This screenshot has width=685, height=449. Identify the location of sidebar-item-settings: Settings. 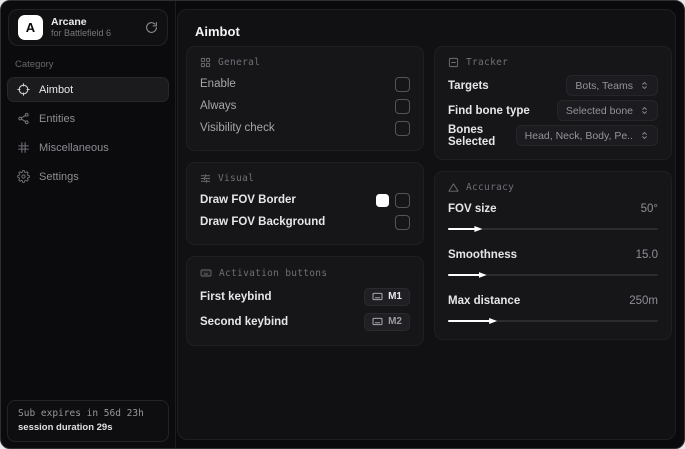
(88, 176).